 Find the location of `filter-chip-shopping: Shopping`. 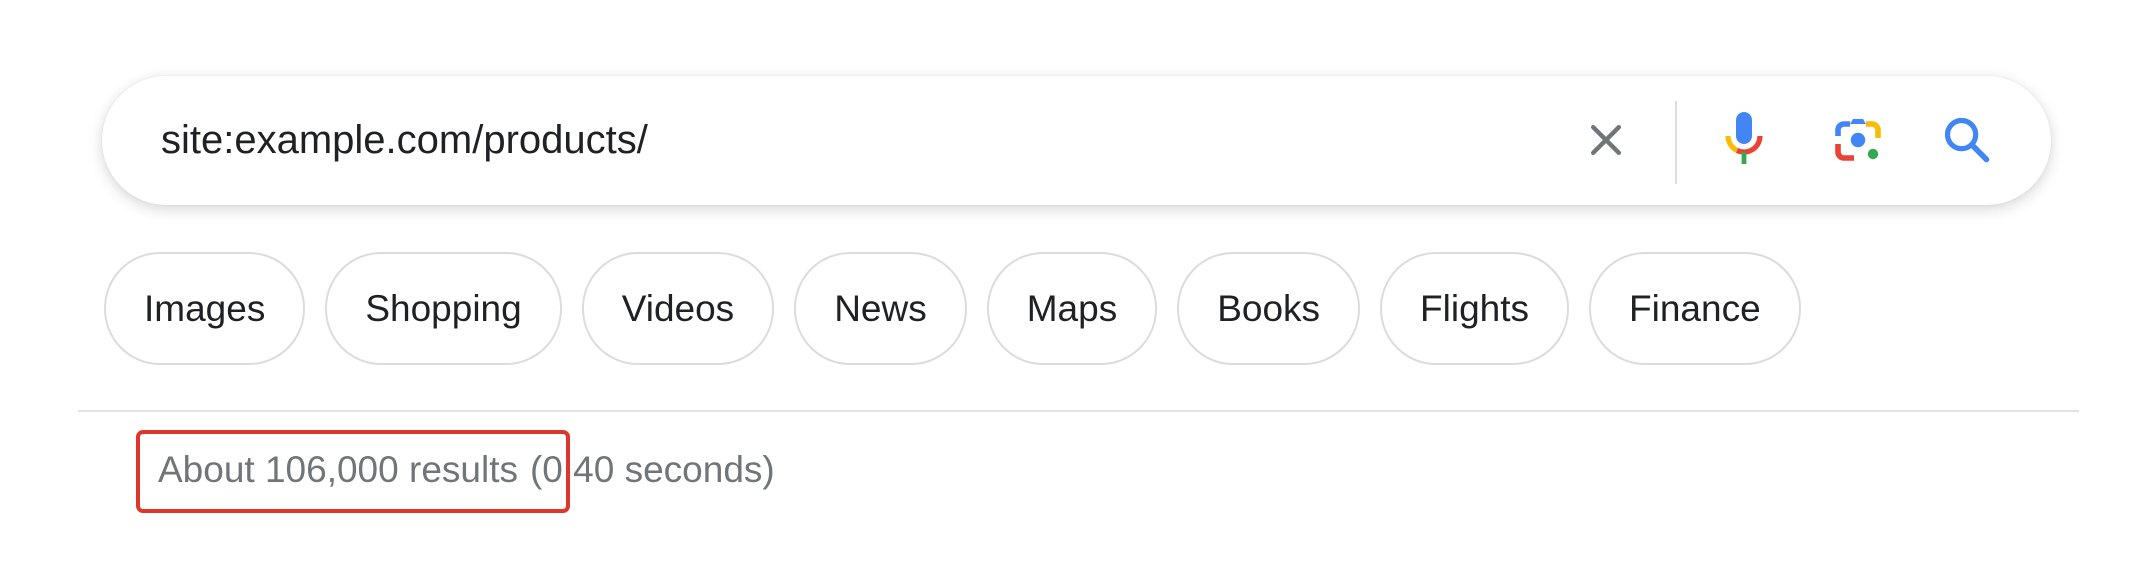

filter-chip-shopping: Shopping is located at coordinates (443, 308).